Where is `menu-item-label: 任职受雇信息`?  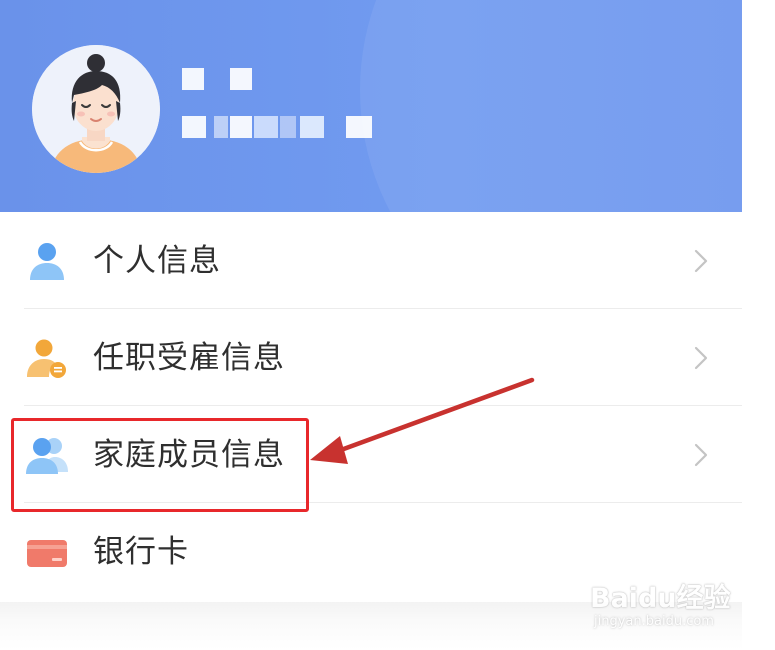 menu-item-label: 任职受雇信息 is located at coordinates (189, 358).